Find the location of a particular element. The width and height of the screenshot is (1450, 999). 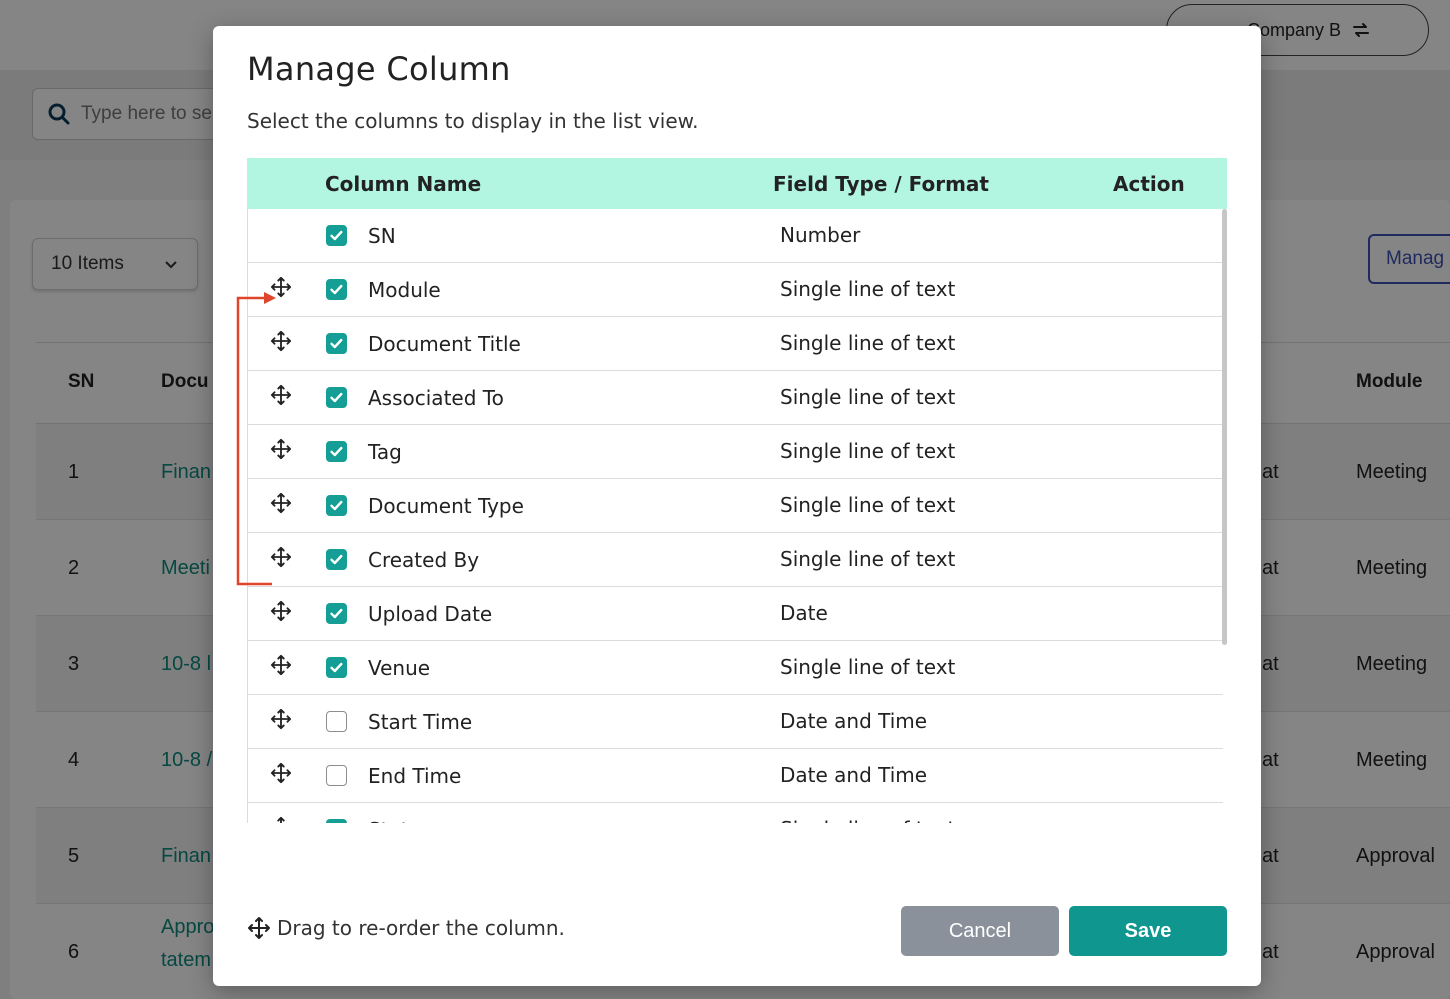

th-column-name: Column Name is located at coordinates (403, 184).